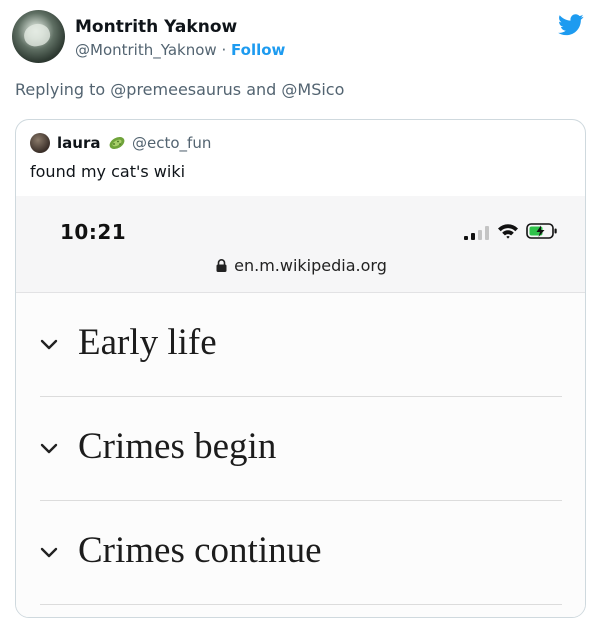 Image resolution: width=600 pixels, height=625 pixels. I want to click on quote-text: found my cat's wiki, so click(108, 171).